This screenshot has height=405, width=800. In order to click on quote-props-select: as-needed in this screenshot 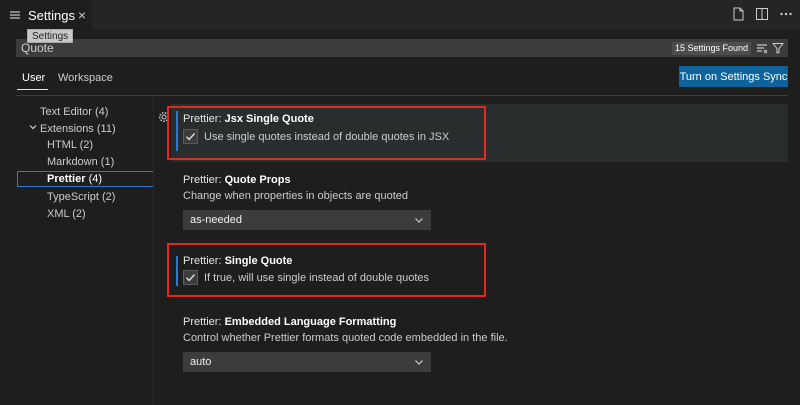, I will do `click(307, 220)`.